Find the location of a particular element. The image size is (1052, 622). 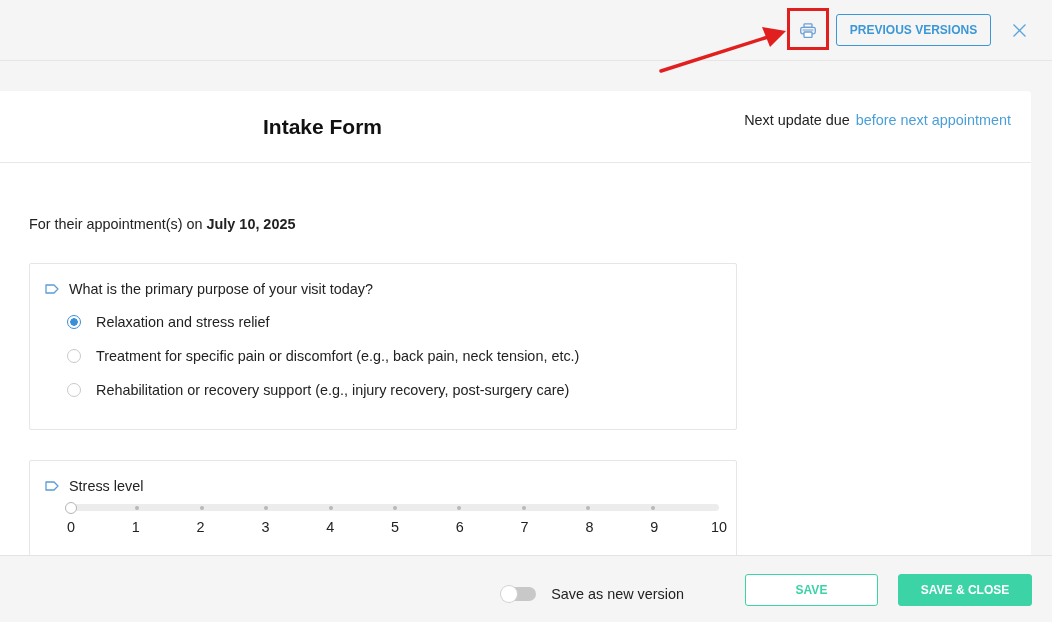

question-label: Stress level is located at coordinates (106, 486).